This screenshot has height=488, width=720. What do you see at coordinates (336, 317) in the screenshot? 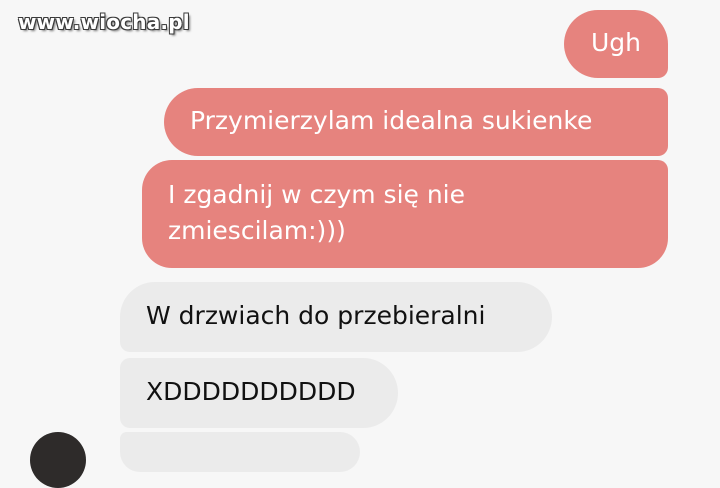
I see `message-bubble-received: W drzwiach do przebieralni` at bounding box center [336, 317].